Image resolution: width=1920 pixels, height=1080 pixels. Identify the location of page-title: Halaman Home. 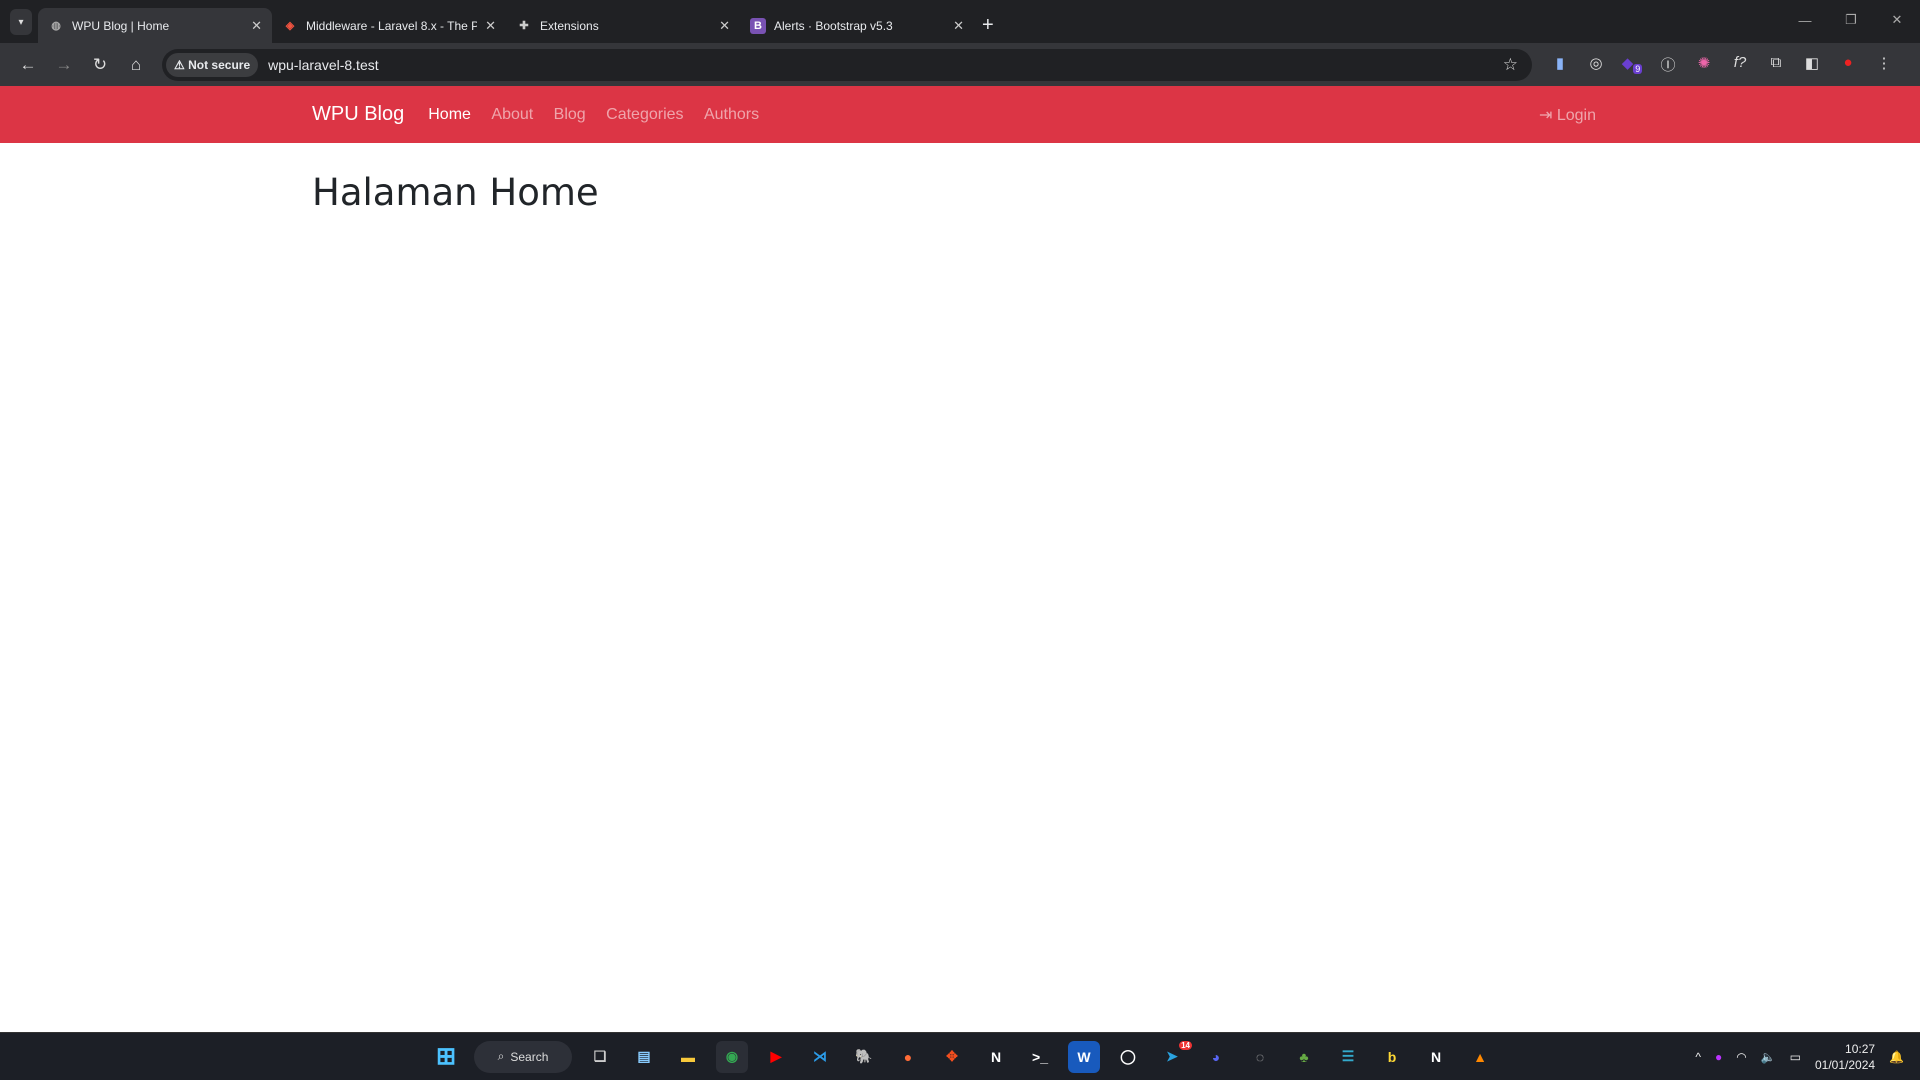
(455, 192).